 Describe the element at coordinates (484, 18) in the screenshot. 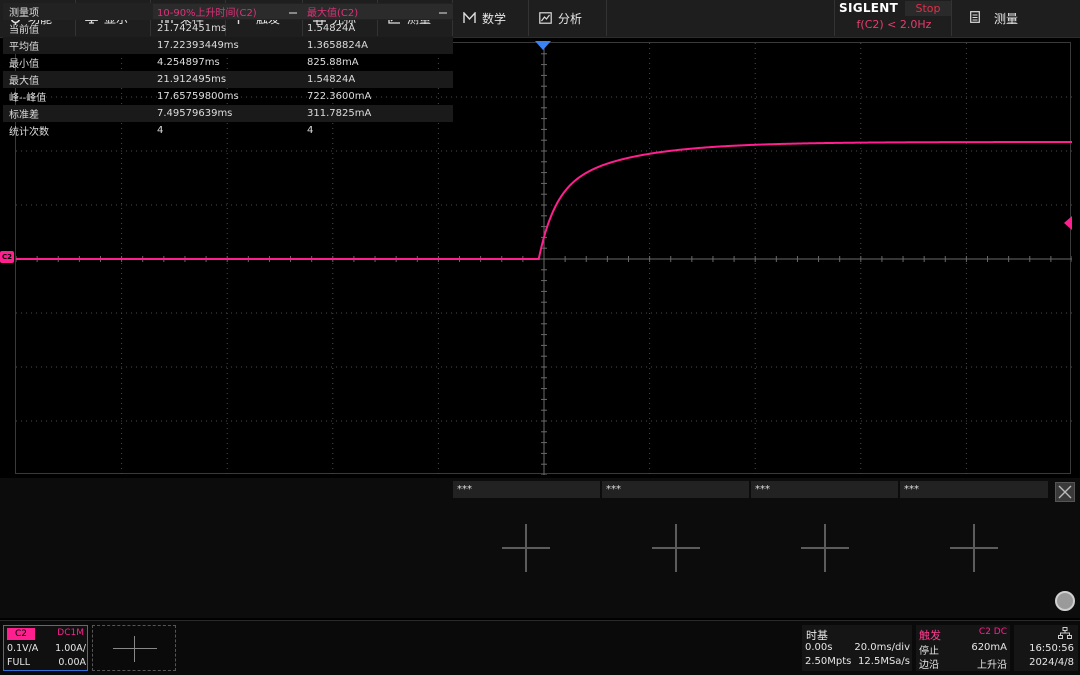

I see `menu-math: 数学` at that location.